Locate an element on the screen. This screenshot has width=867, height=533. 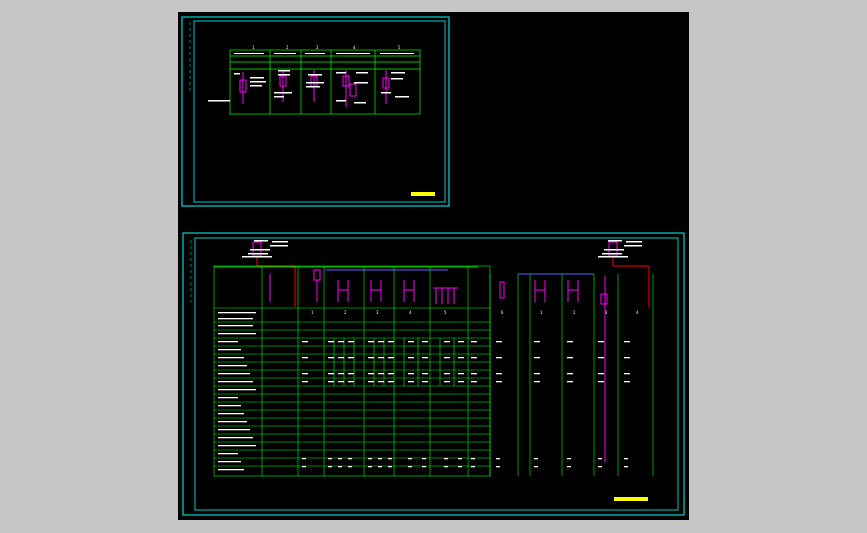
sheet-1-column-number: 4 is located at coordinates (354, 47).